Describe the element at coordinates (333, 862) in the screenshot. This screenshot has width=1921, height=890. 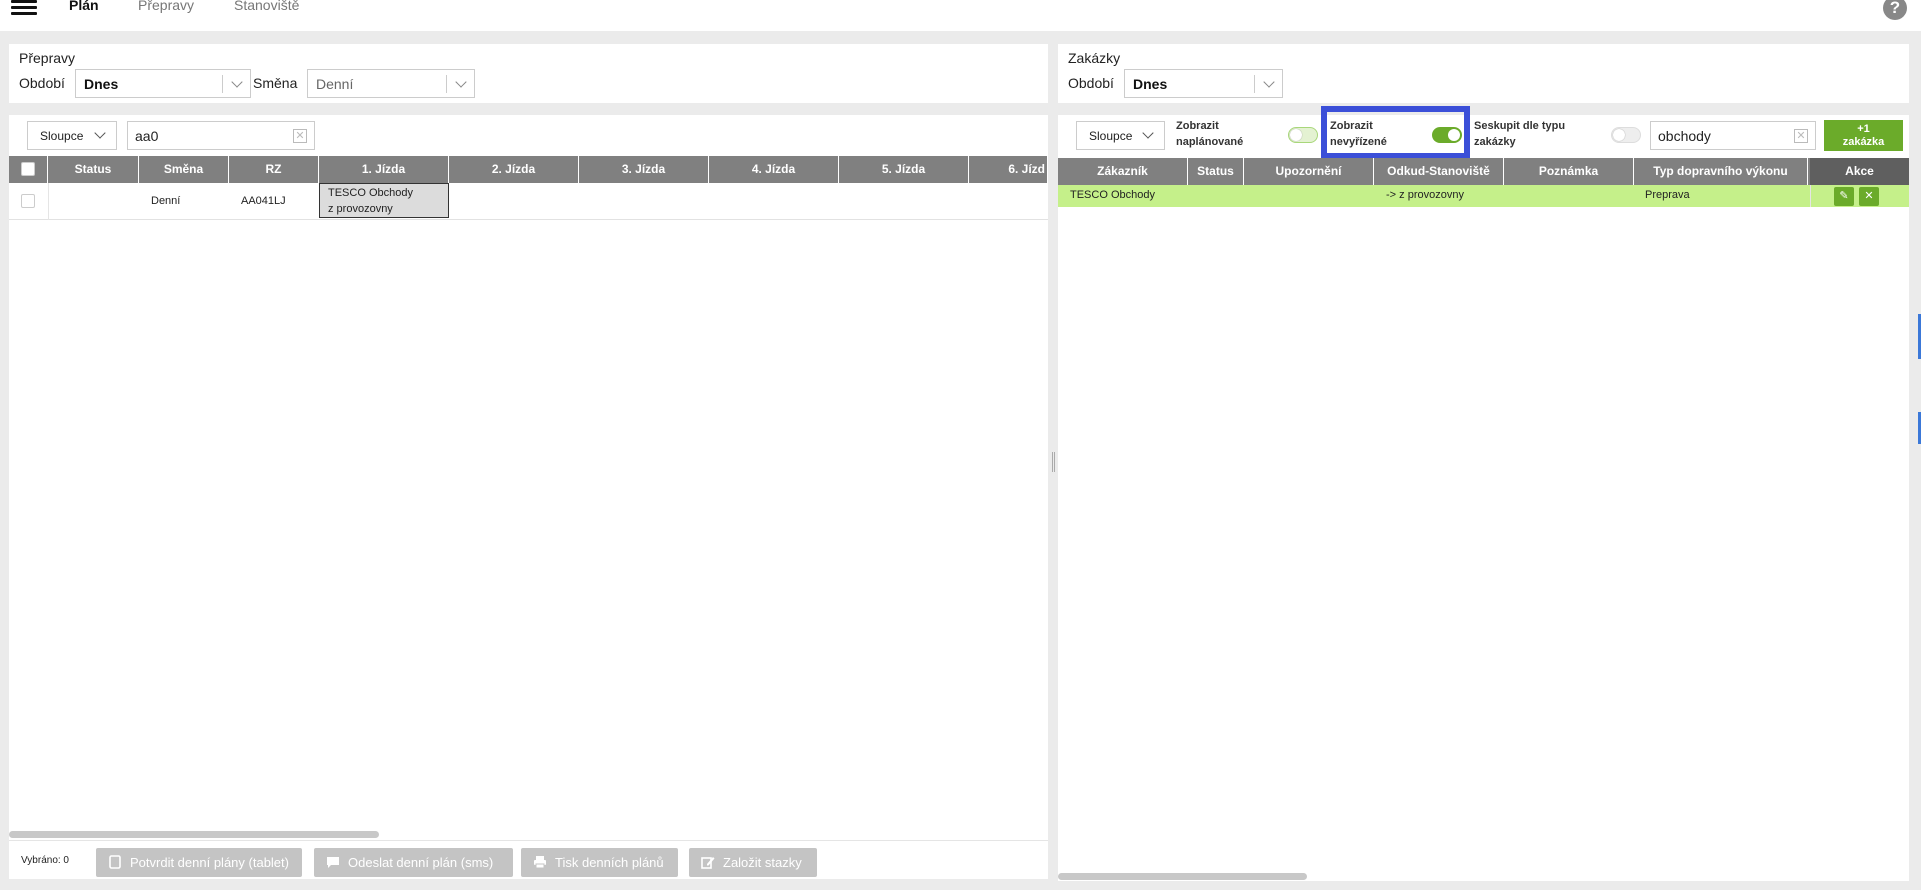
I see `message-icon` at that location.